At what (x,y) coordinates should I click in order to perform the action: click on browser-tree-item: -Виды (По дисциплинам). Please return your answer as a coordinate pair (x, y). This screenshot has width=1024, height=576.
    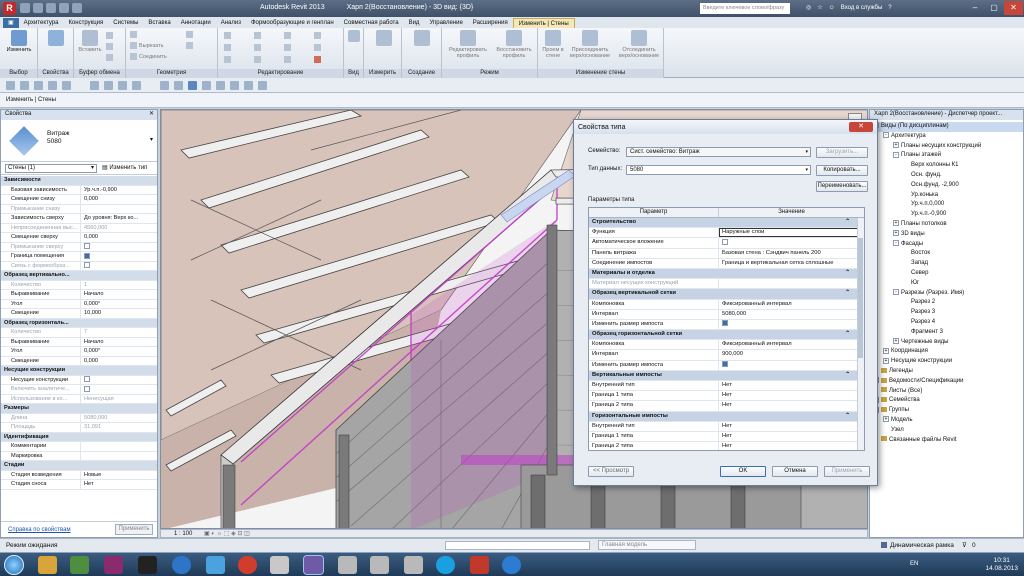
    Looking at the image, I should click on (946, 127).